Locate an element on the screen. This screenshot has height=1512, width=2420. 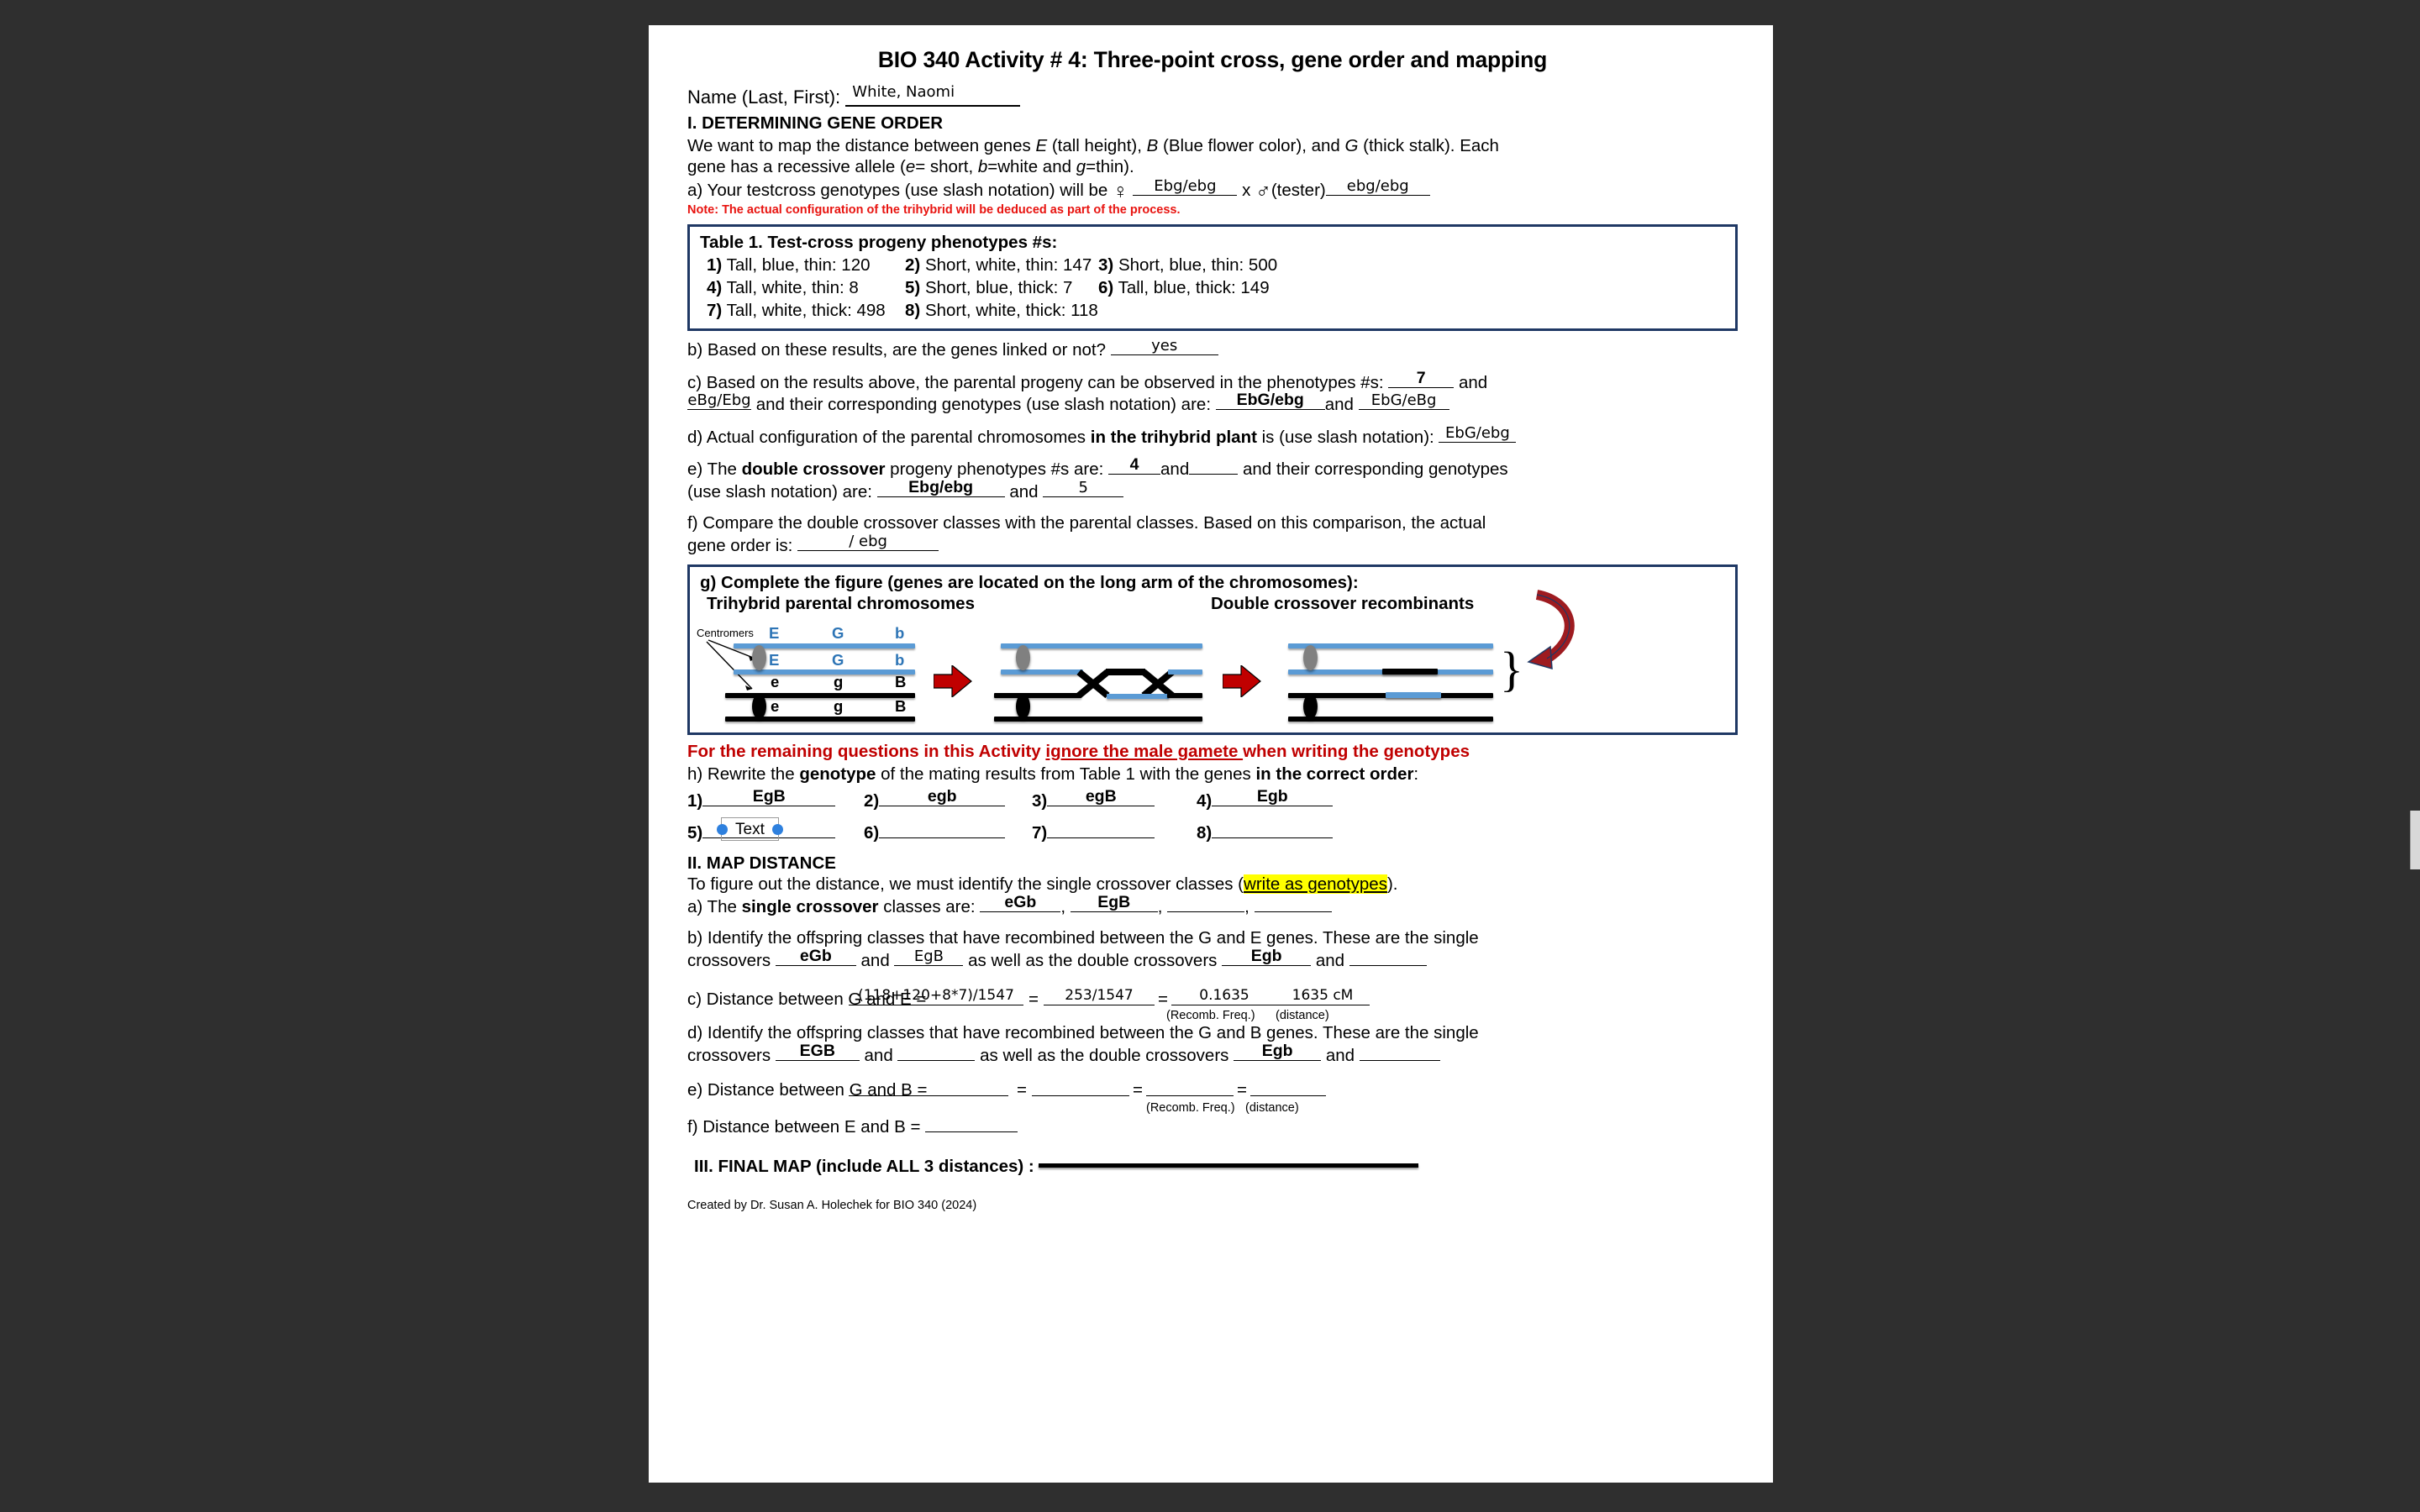
question-1e-value-2: Ebg/ebg is located at coordinates (941, 486).